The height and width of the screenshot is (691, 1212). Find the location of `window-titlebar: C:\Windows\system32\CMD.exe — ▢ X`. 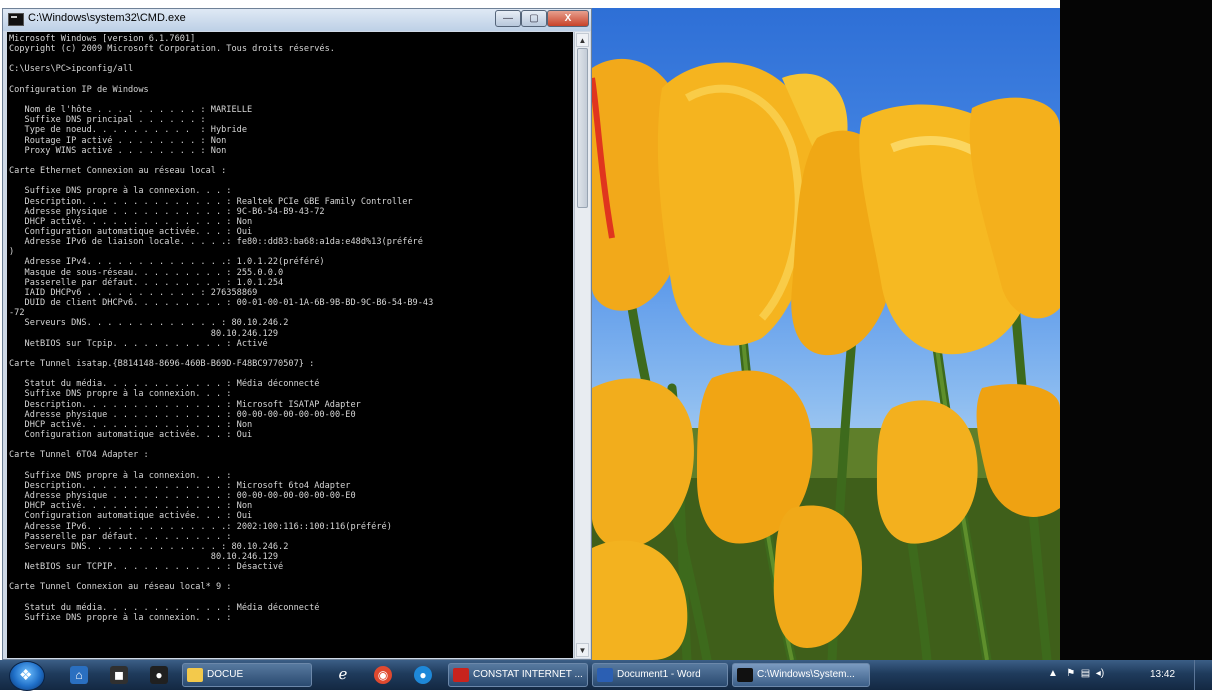

window-titlebar: C:\Windows\system32\CMD.exe — ▢ X is located at coordinates (297, 20).